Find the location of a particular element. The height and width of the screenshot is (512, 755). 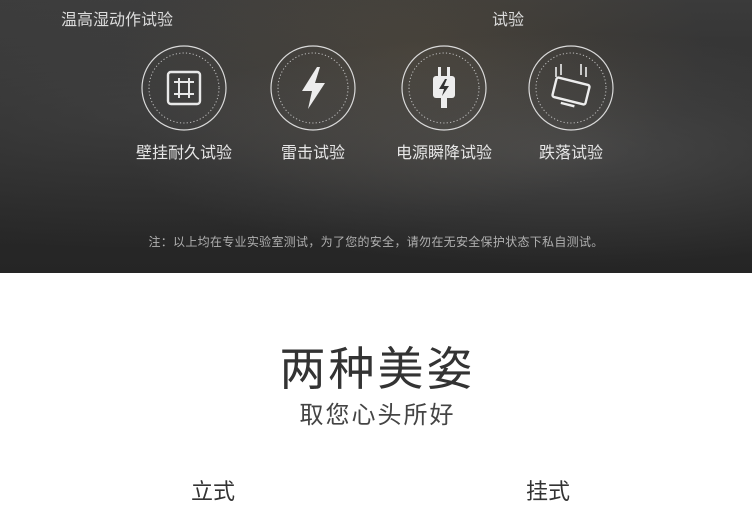

test-item-power: 电源瞬降试验 is located at coordinates (444, 104).